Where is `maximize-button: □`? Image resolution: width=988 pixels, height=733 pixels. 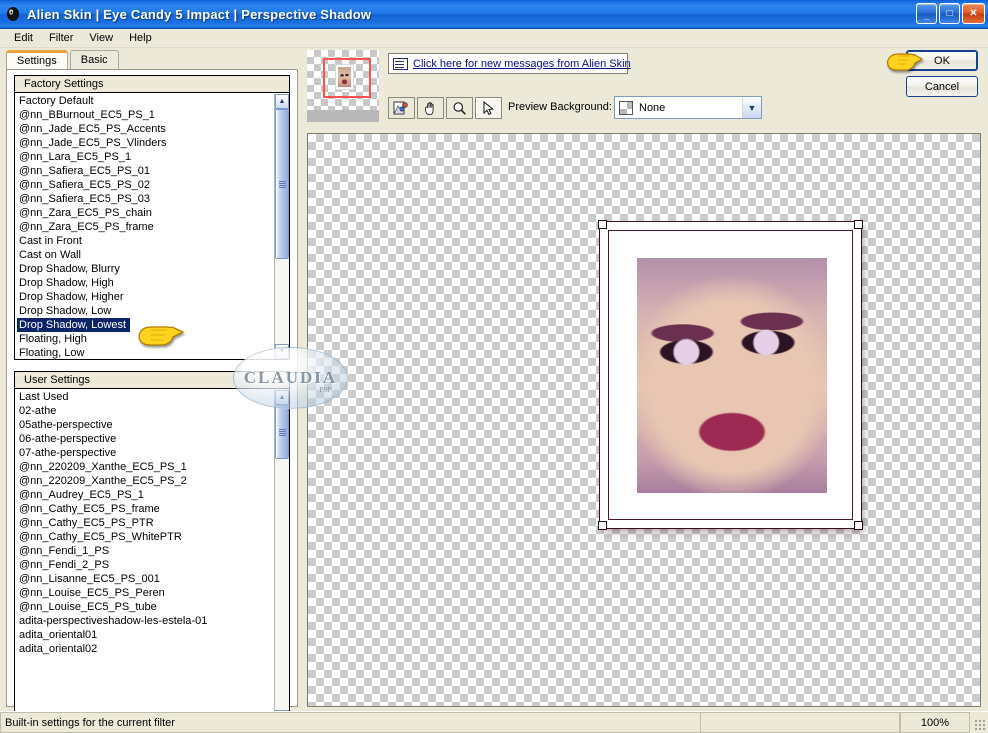 maximize-button: □ is located at coordinates (949, 13).